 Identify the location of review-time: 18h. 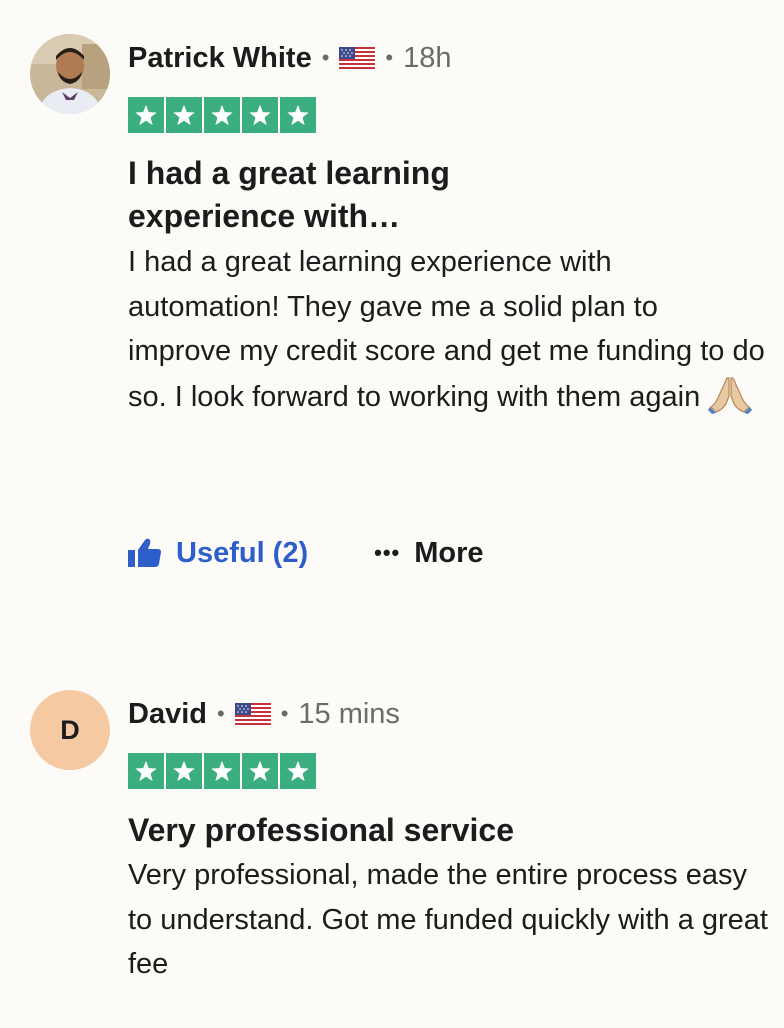
(427, 57).